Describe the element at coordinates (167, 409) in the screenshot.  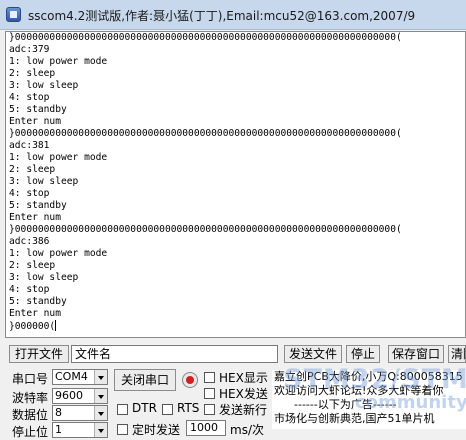
I see `rts-checkbox` at that location.